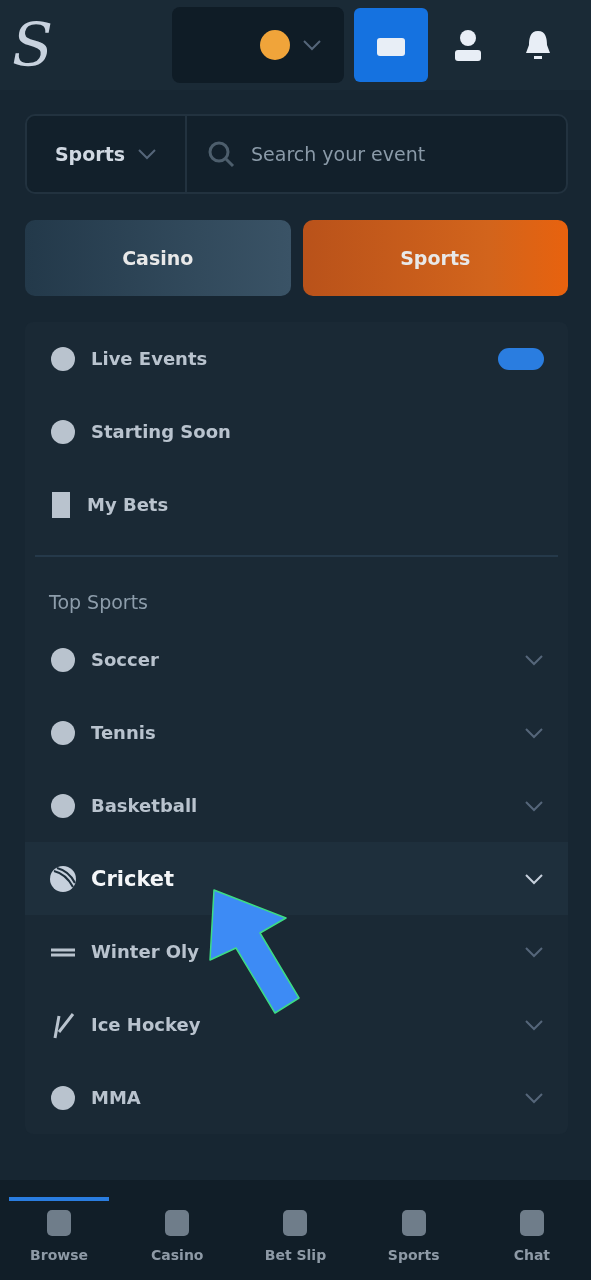  I want to click on nav-item: Browse, so click(59, 1230).